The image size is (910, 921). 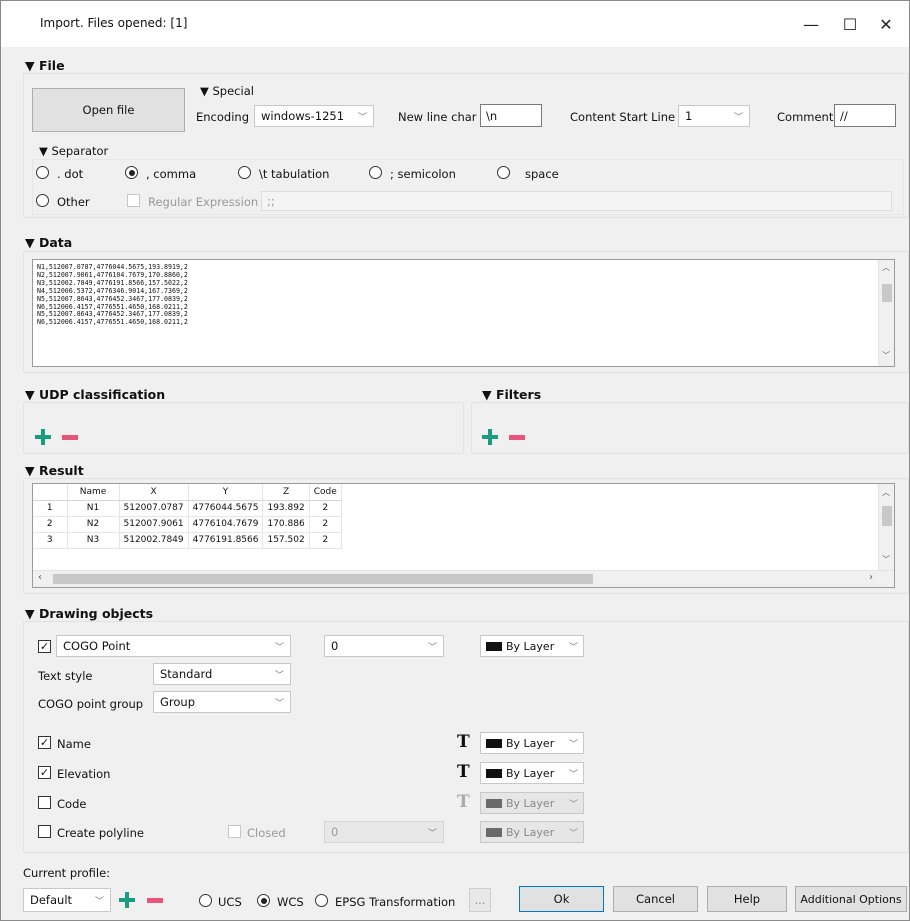 I want to click on result-vscrollbar: ︿ ﹀, so click(x=886, y=527).